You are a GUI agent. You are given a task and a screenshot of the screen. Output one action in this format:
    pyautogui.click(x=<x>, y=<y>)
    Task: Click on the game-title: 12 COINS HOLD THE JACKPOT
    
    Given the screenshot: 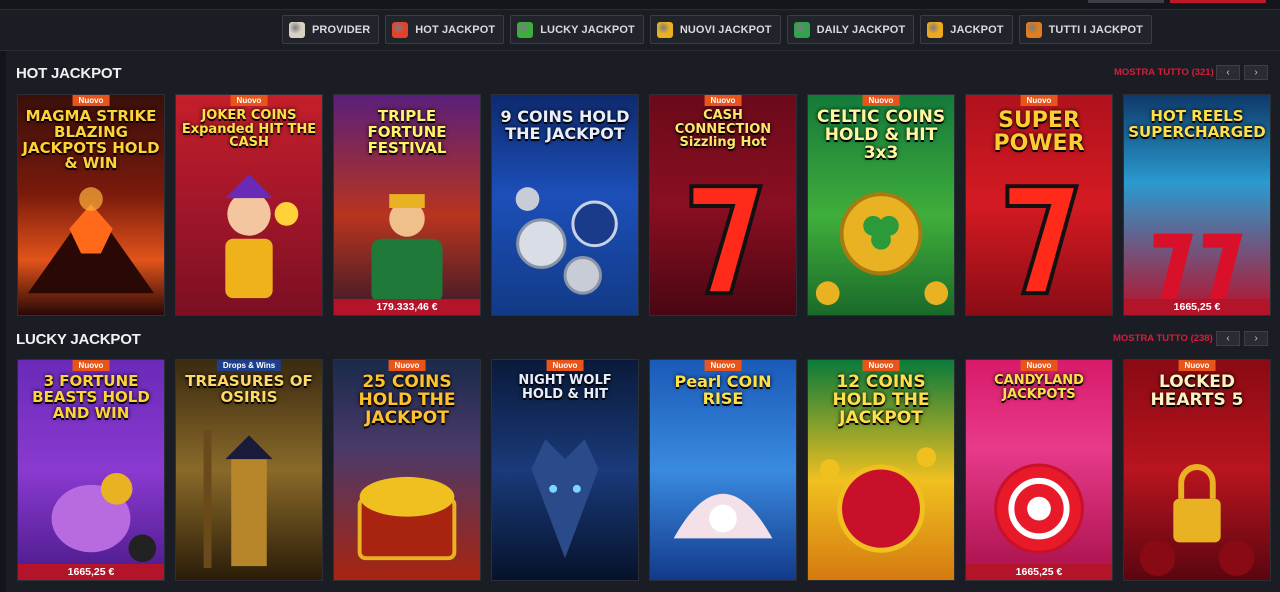 What is the action you would take?
    pyautogui.click(x=881, y=400)
    